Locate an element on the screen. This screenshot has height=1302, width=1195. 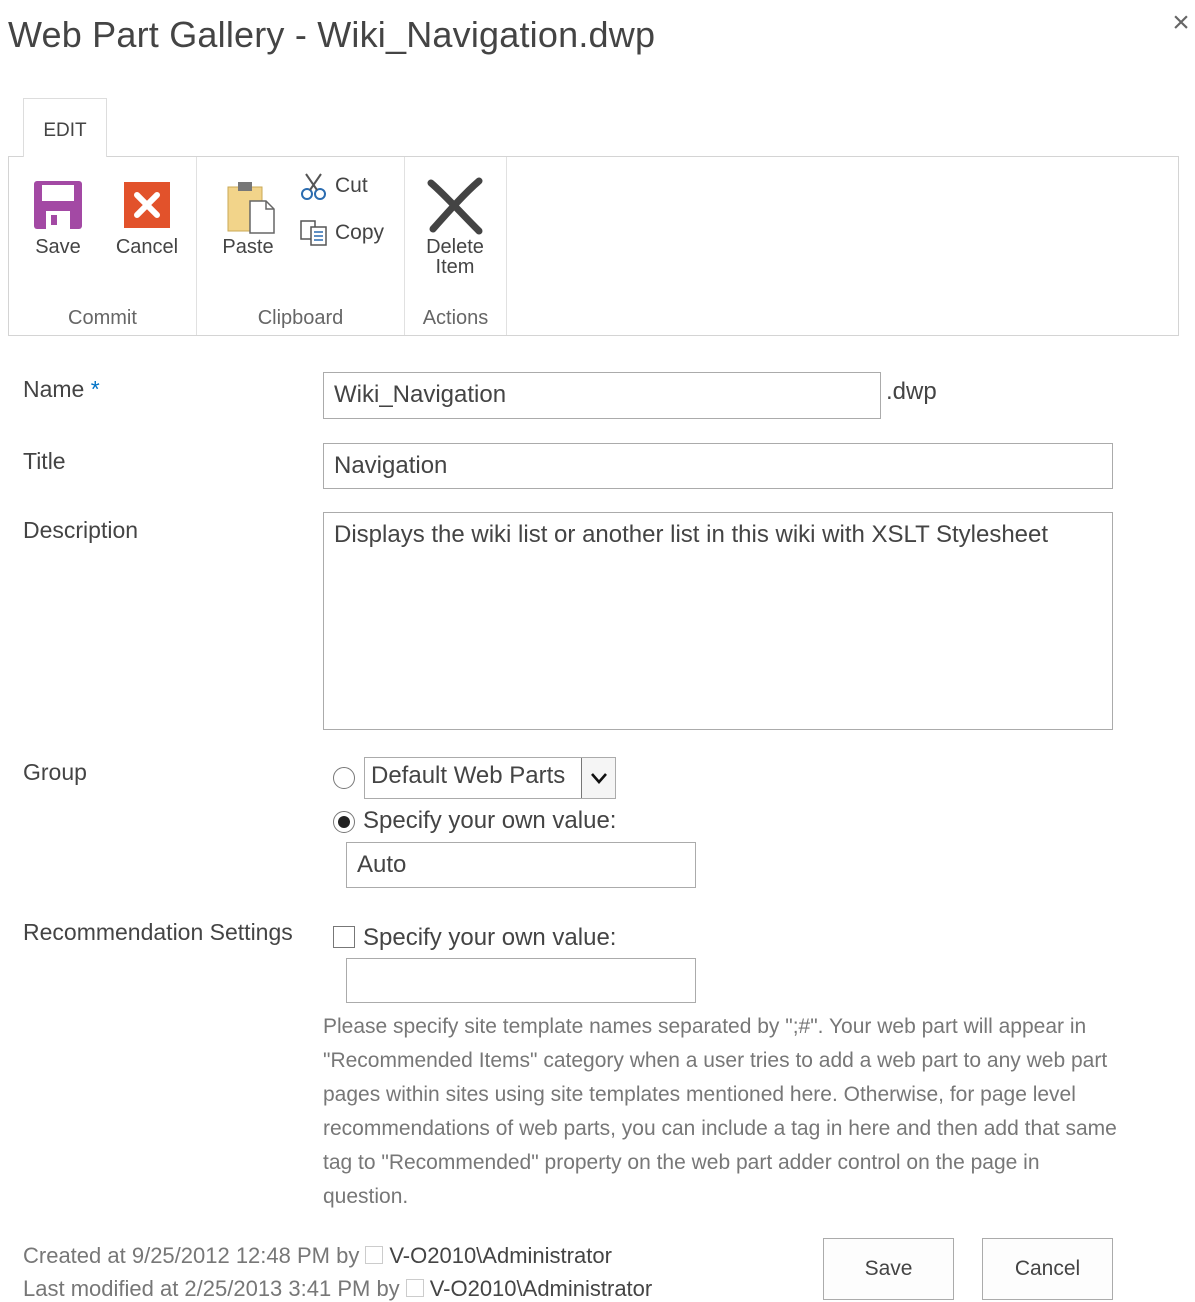
delete-label-line2: Item is located at coordinates (455, 267).